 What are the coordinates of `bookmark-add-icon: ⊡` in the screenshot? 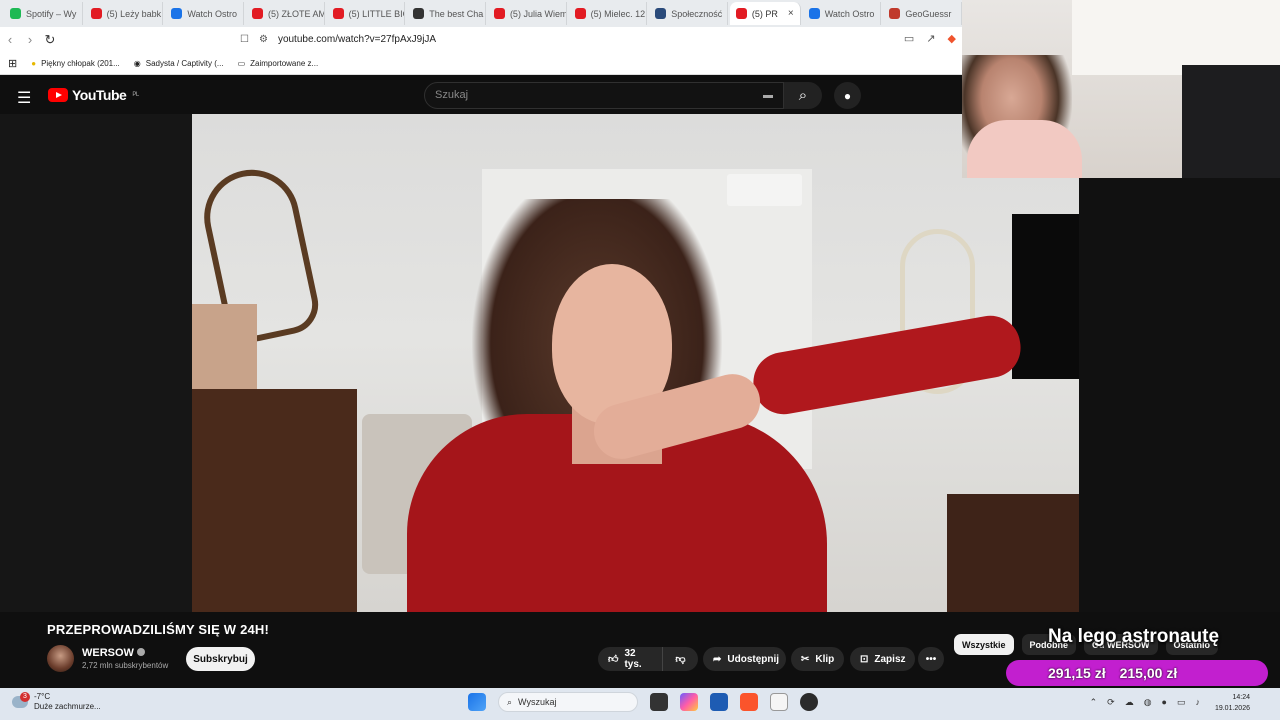 It's located at (864, 659).